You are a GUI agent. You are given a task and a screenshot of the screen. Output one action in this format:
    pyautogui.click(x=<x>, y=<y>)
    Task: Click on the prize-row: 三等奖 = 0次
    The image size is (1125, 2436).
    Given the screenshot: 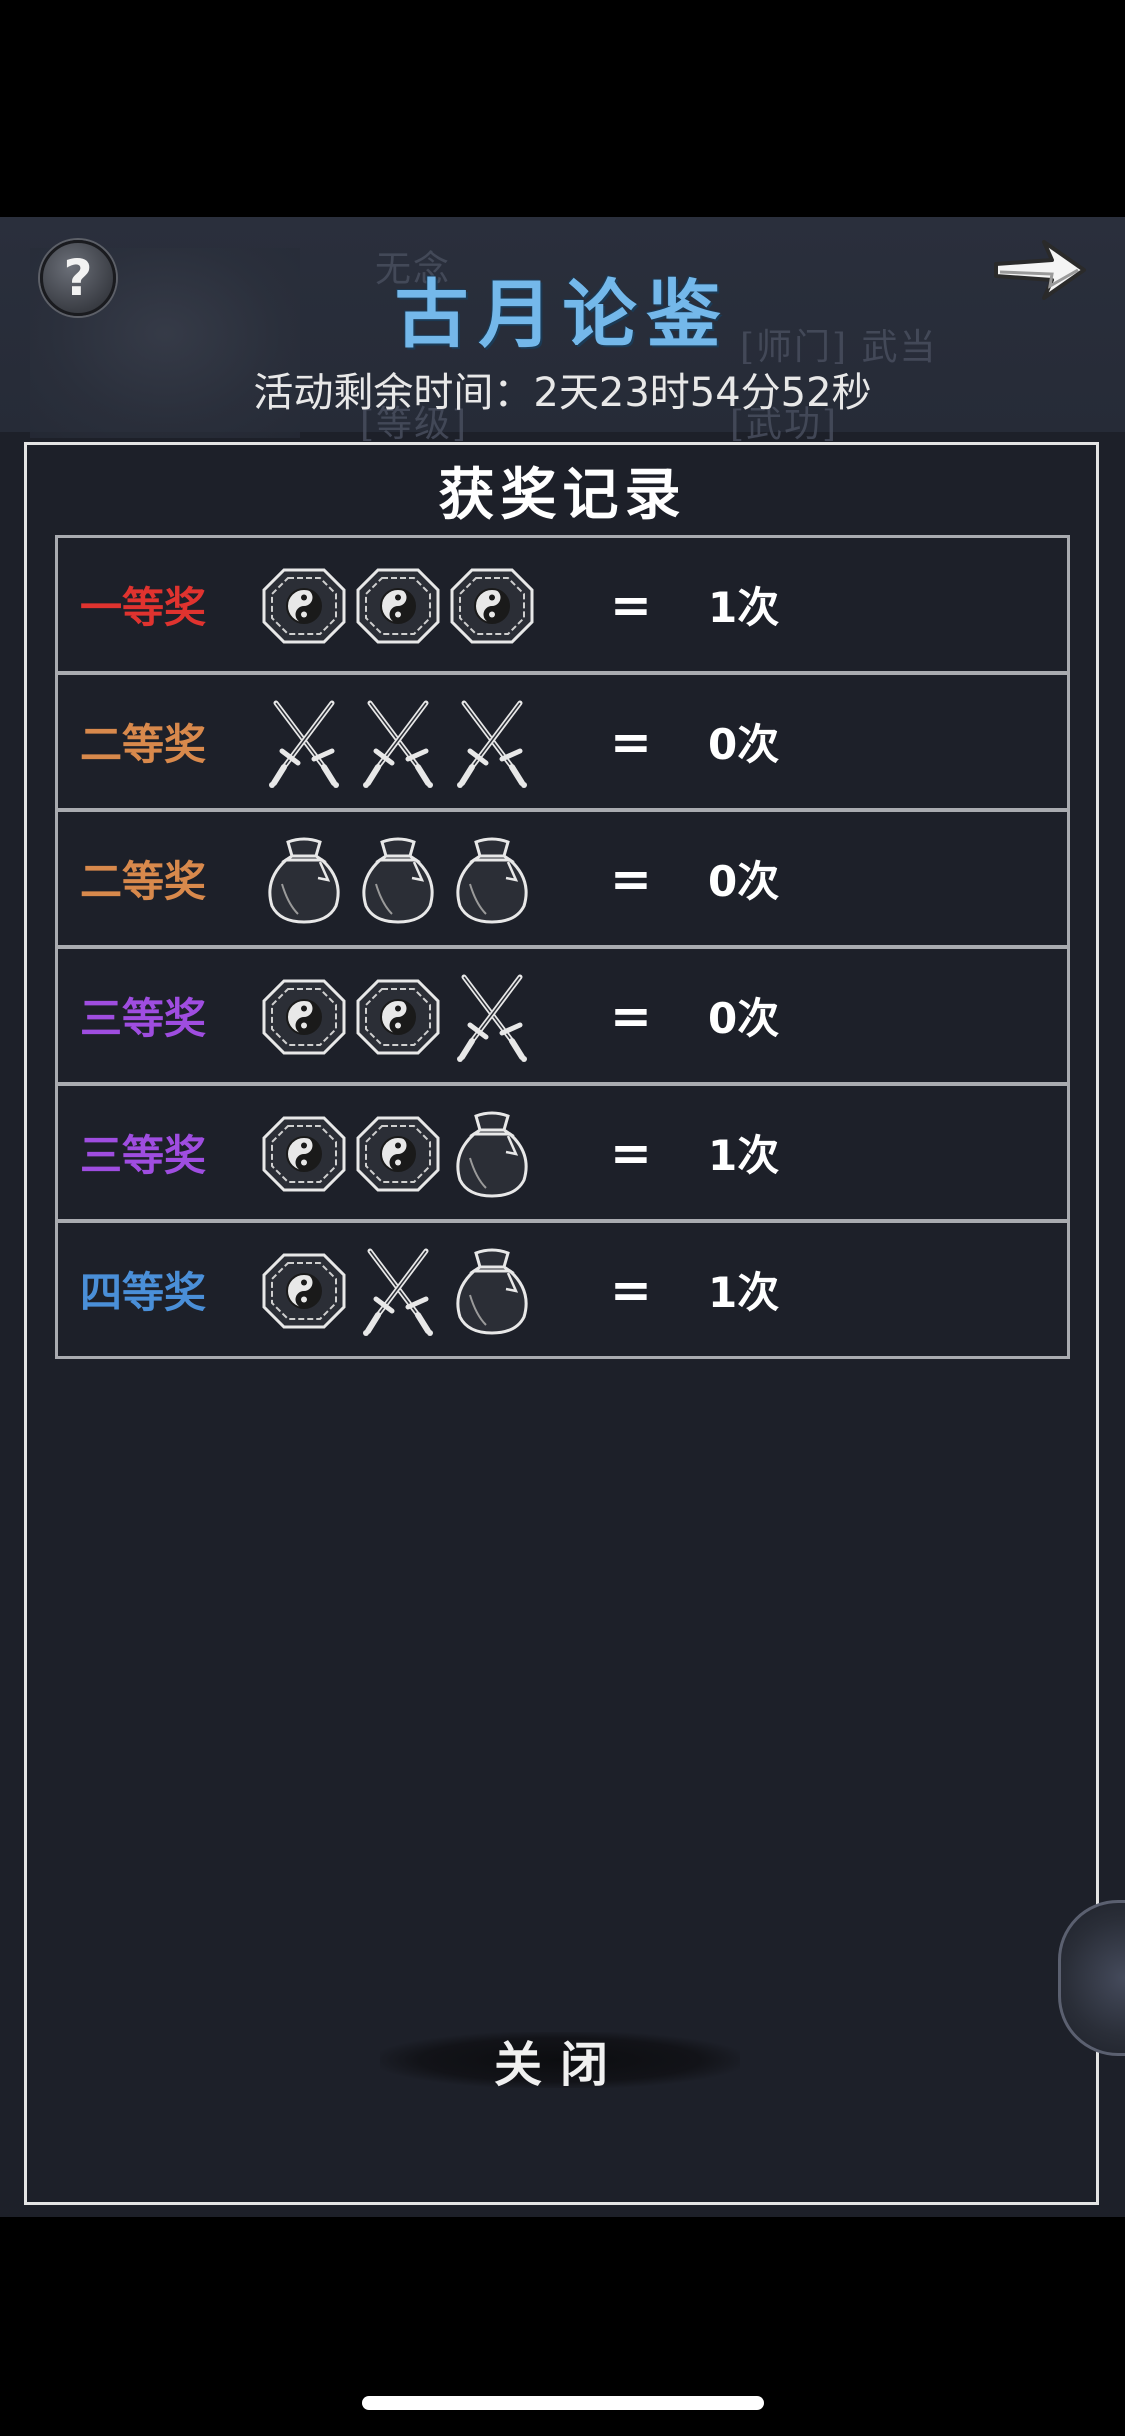 What is the action you would take?
    pyautogui.click(x=562, y=1017)
    